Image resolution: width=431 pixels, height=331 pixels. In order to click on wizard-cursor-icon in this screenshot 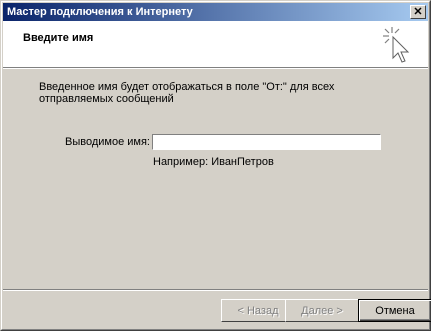, I will do `click(396, 45)`.